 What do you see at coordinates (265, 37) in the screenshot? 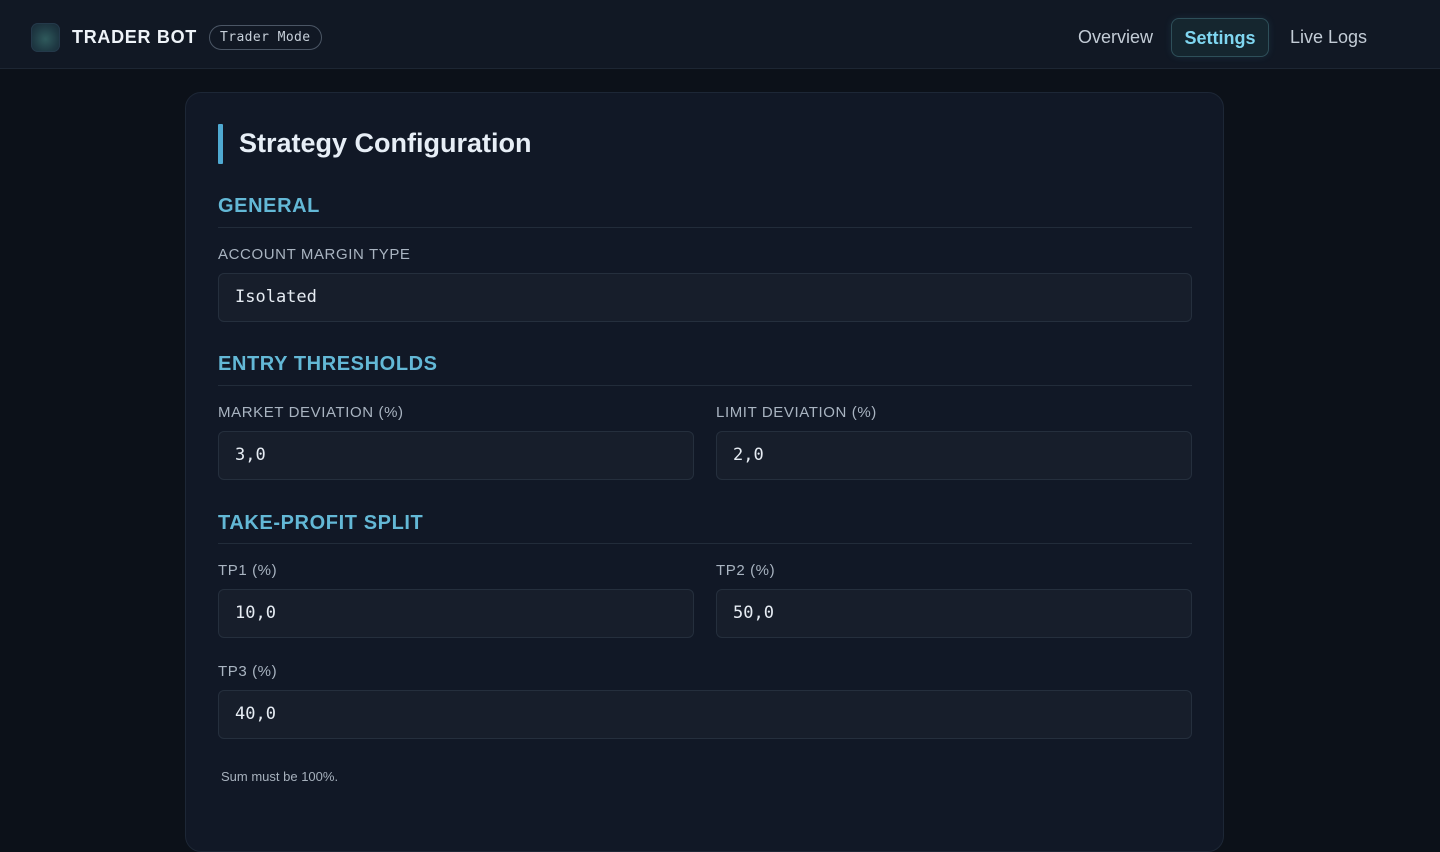
I see `mode-badge: Trader Mode` at bounding box center [265, 37].